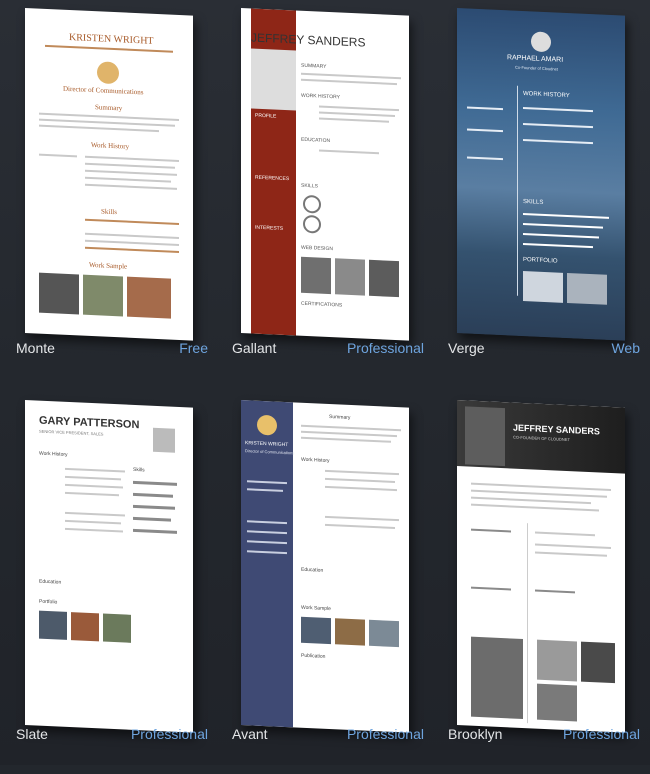 The height and width of the screenshot is (774, 650). I want to click on doc-heading: RAPHAEL AMARI, so click(535, 59).